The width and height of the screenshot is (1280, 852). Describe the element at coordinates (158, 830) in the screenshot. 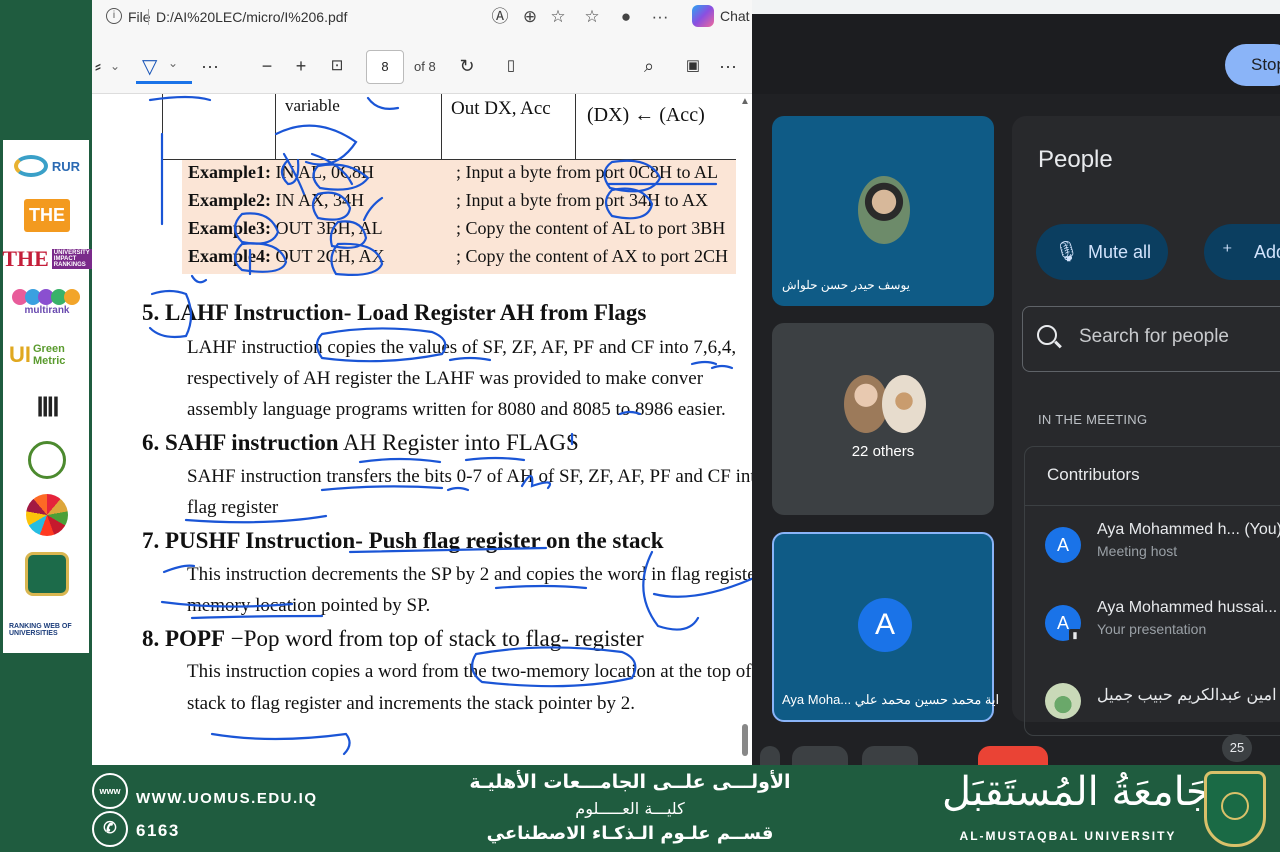

I see `phone-text: 6163` at that location.